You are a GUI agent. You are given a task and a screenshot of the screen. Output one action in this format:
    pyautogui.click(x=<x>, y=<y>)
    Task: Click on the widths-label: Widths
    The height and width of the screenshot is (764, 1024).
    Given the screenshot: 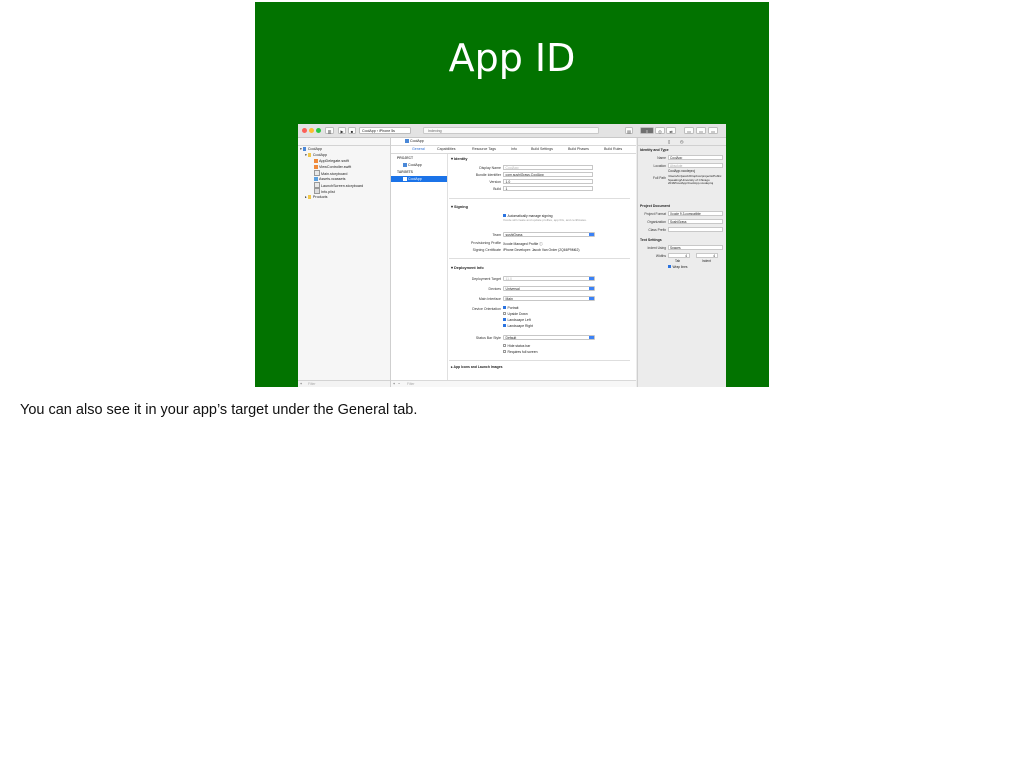 What is the action you would take?
    pyautogui.click(x=660, y=256)
    